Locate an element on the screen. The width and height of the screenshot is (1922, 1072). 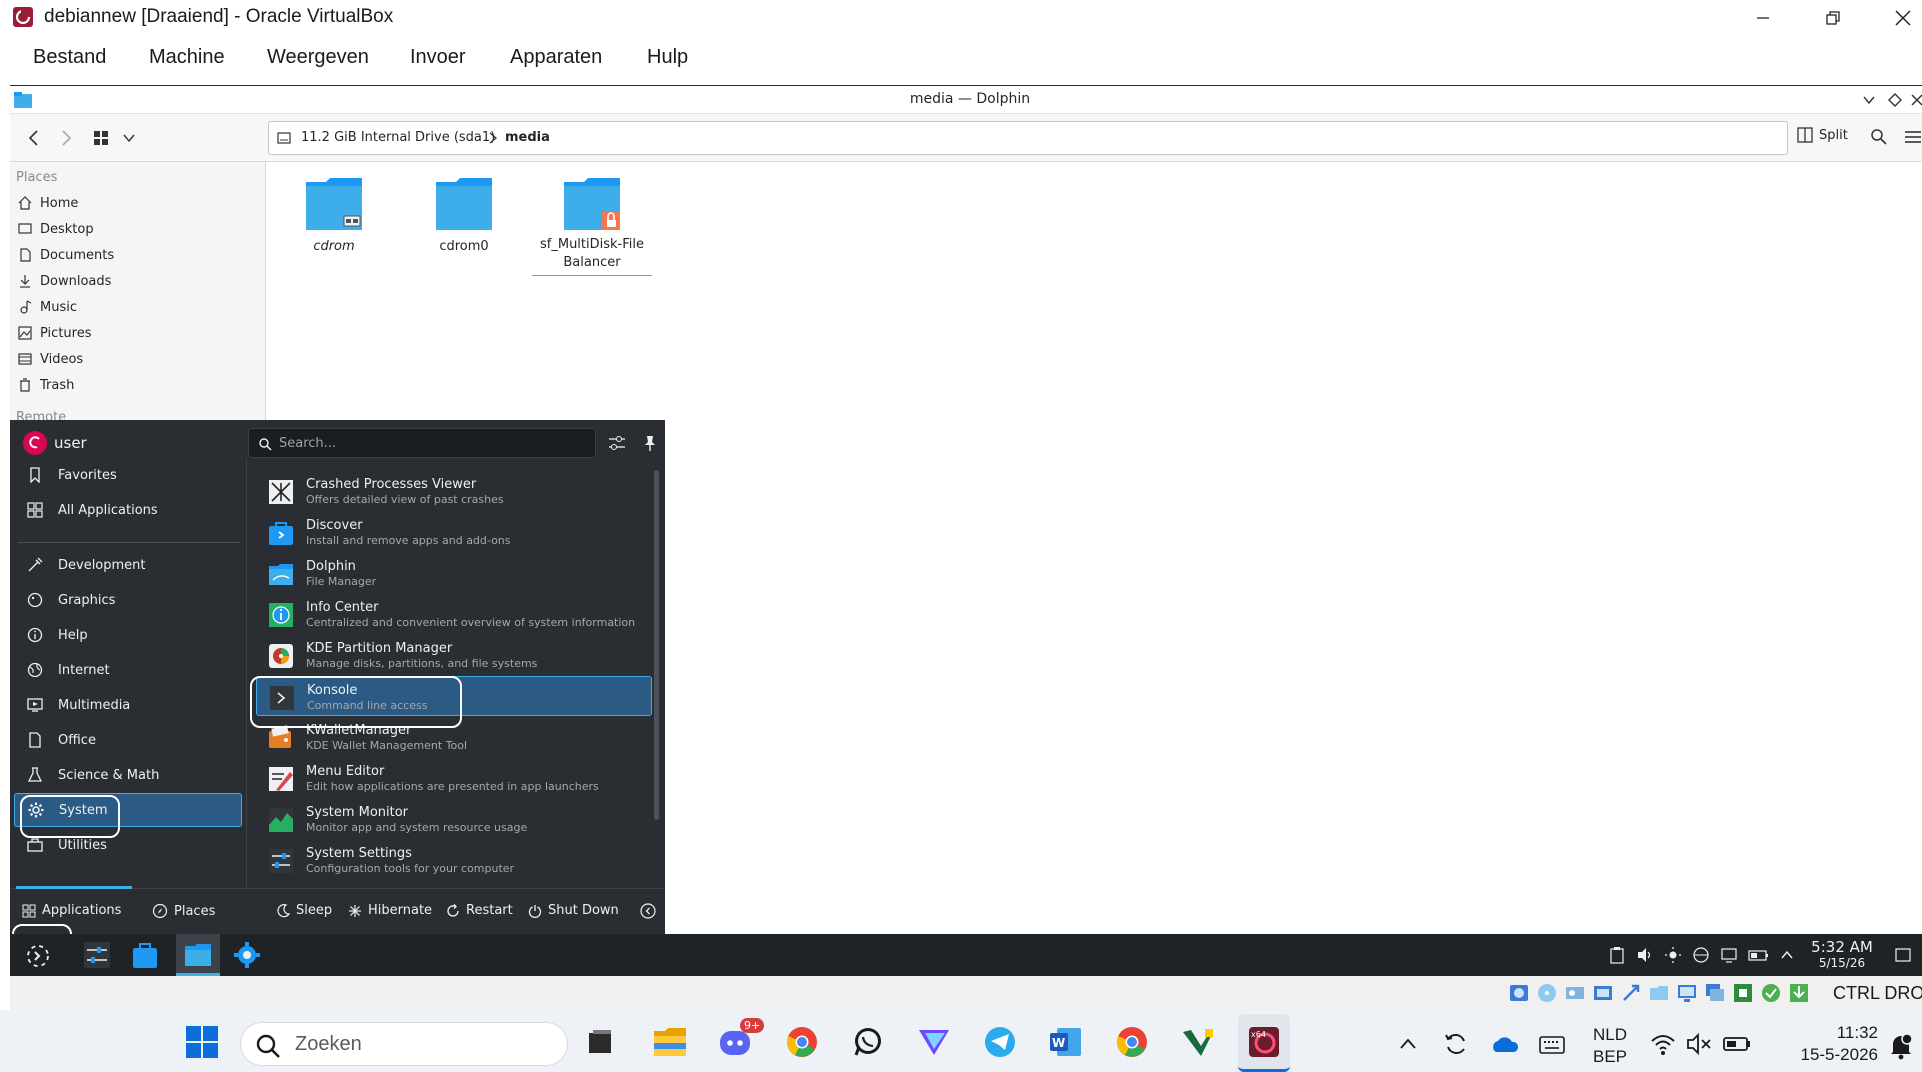
tab-places: Places is located at coordinates (183, 911).